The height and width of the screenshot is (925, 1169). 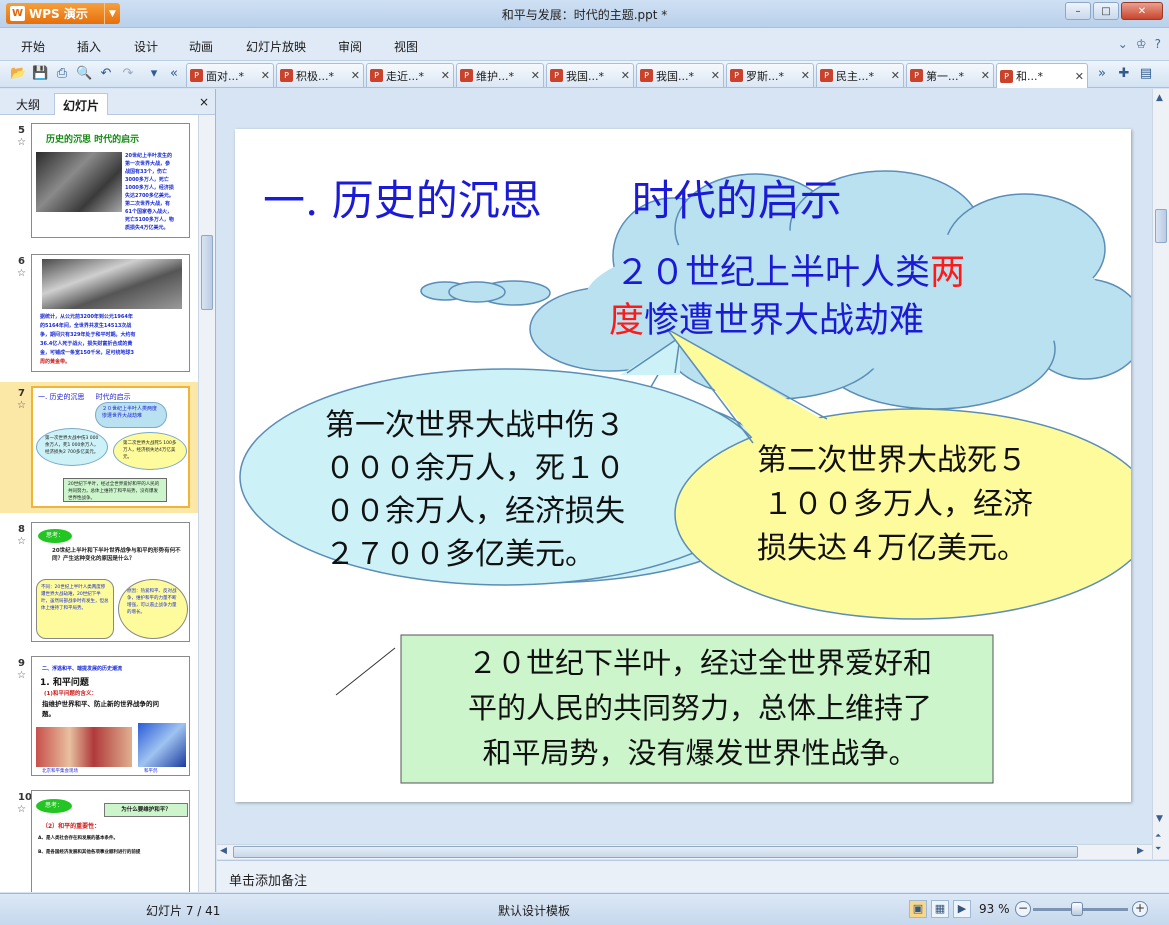 I want to click on scroll-down-icon: ▼, so click(x=1159, y=819).